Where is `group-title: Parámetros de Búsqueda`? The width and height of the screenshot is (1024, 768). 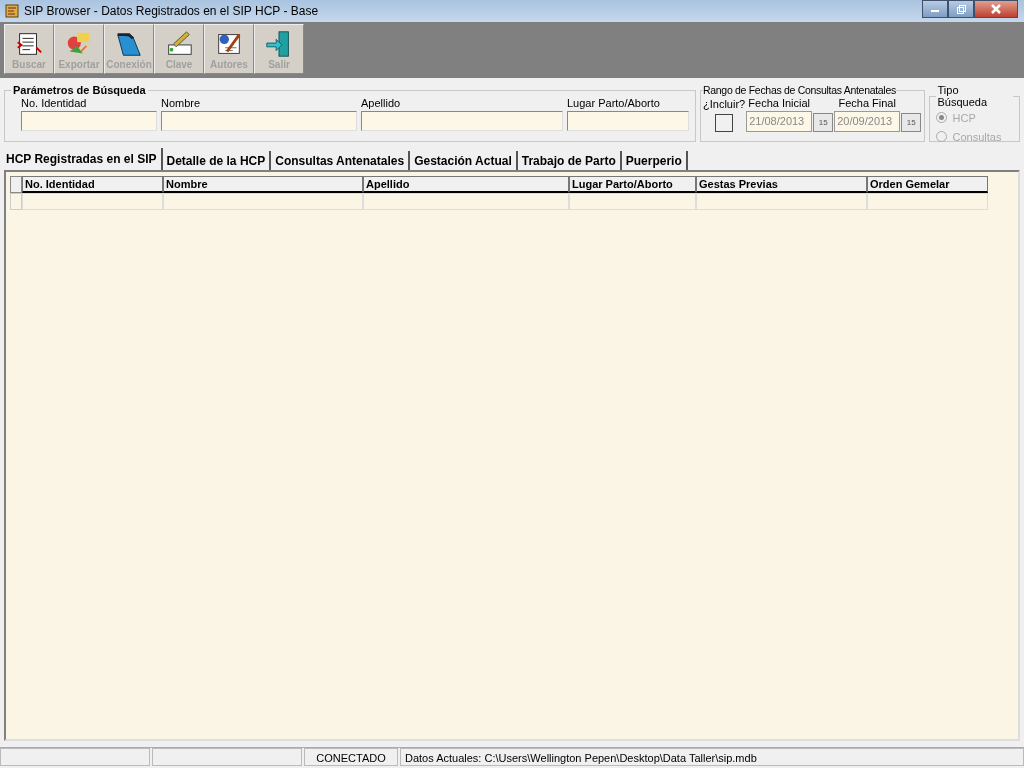 group-title: Parámetros de Búsqueda is located at coordinates (79, 90).